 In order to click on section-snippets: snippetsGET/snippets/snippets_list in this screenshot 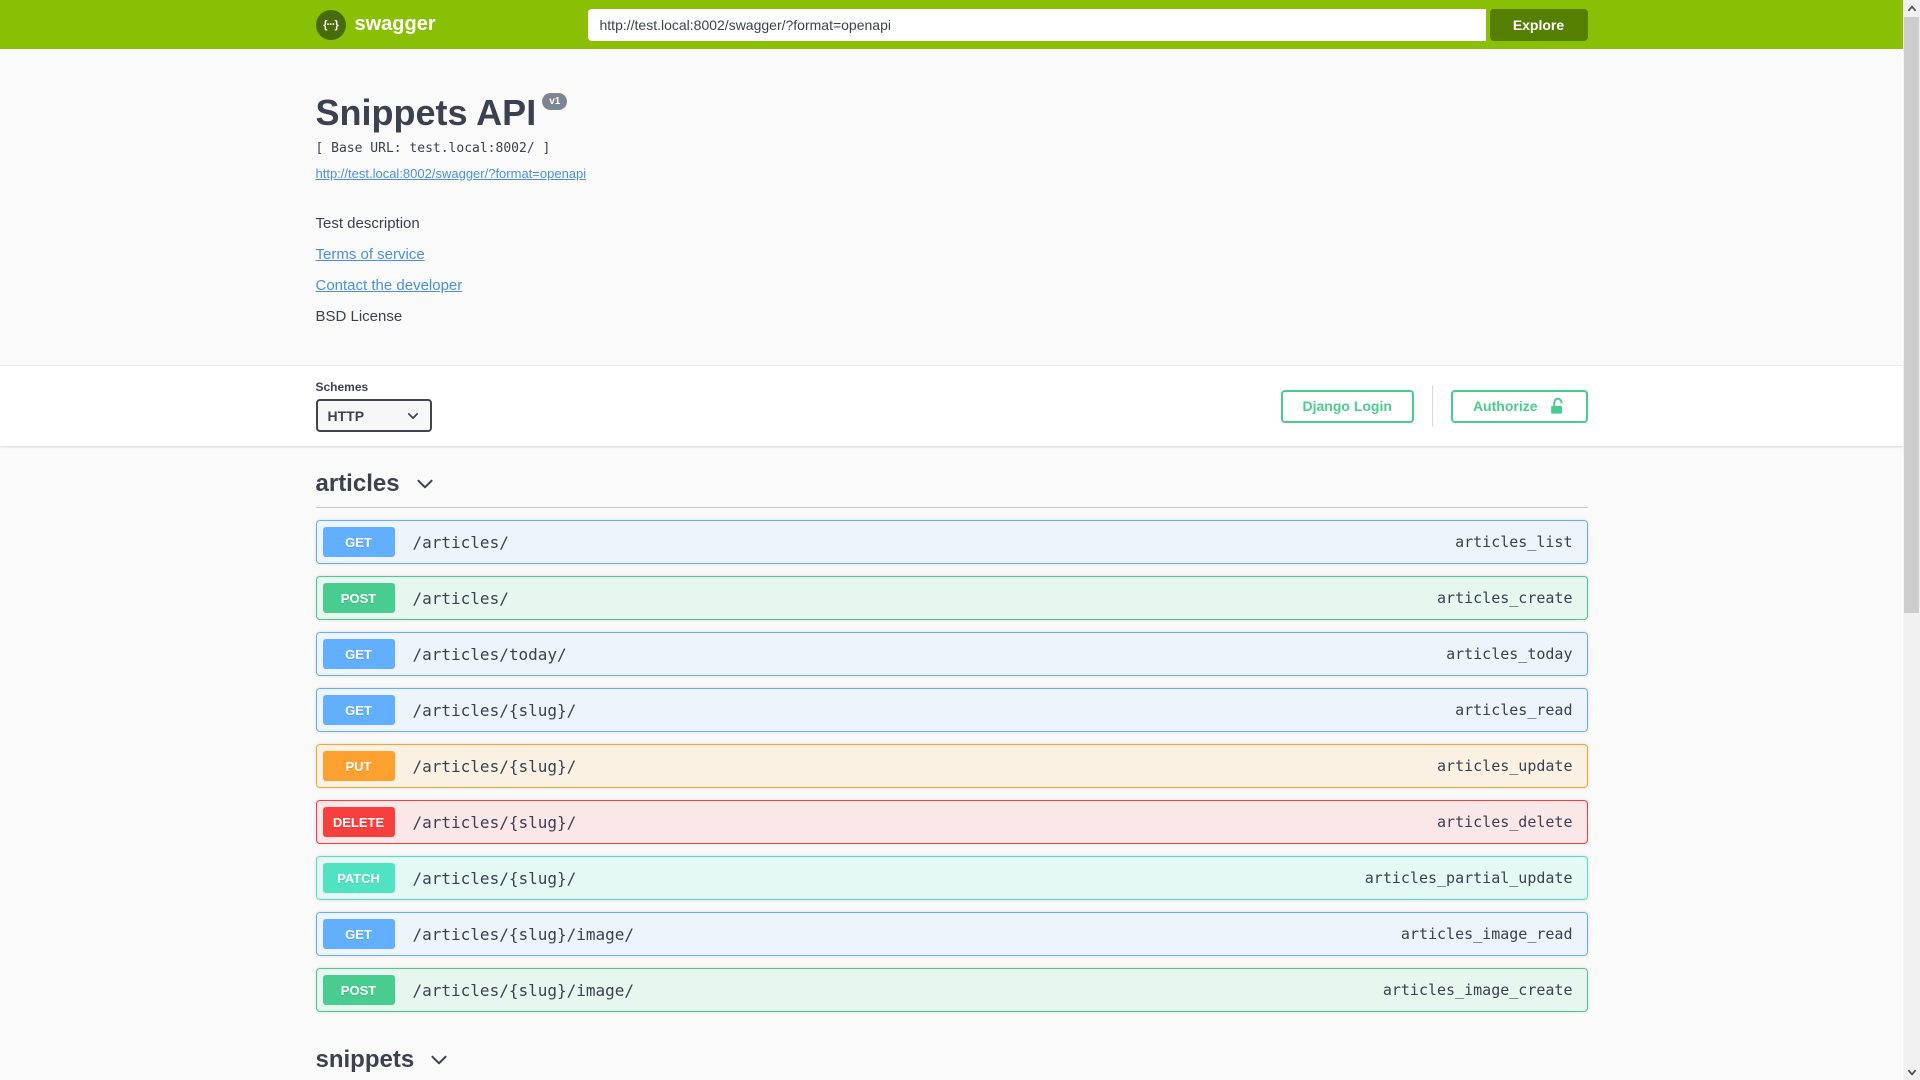, I will do `click(952, 1063)`.